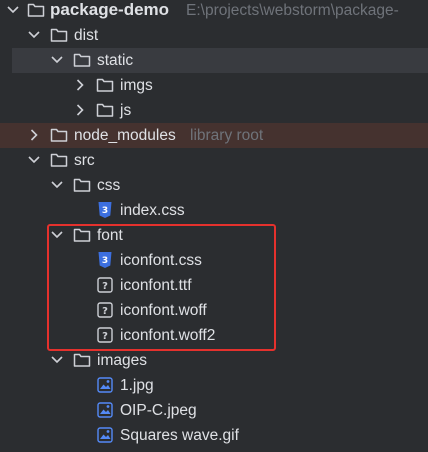 The image size is (428, 452). Describe the element at coordinates (84, 160) in the screenshot. I see `tree-item-label: src` at that location.